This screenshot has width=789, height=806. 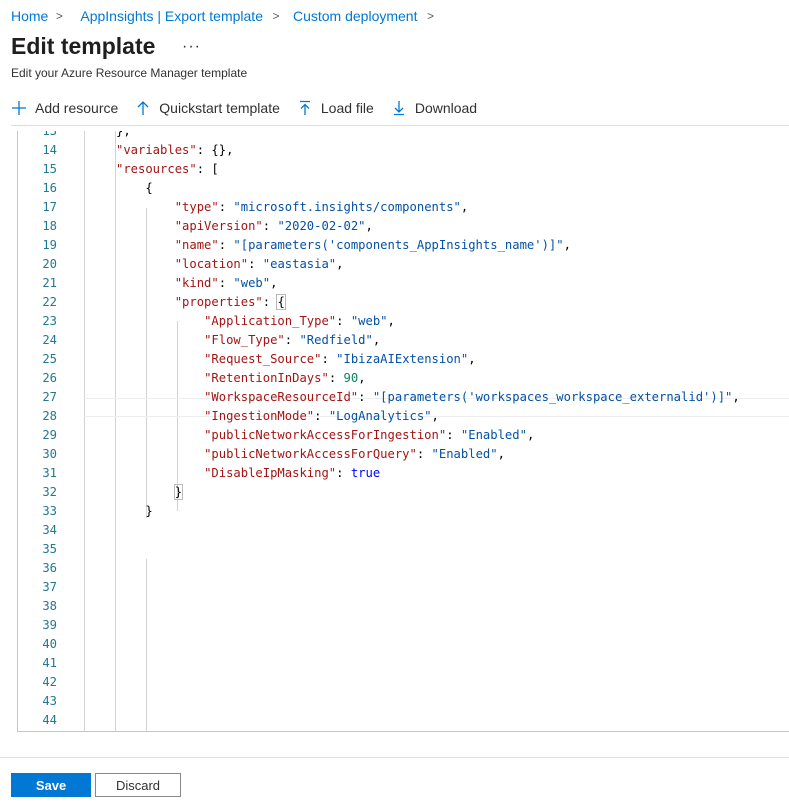 I want to click on breadcrumb-custom-deployment: Custom deployment, so click(x=355, y=16).